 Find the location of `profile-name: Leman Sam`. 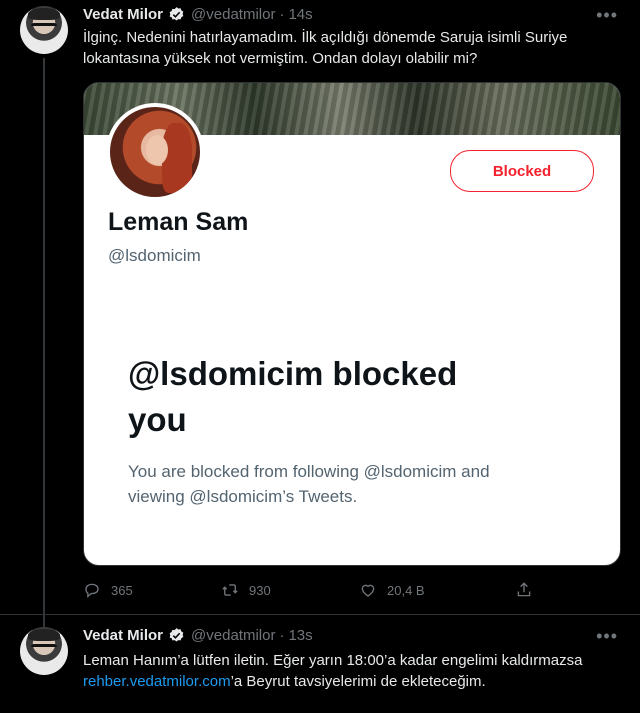

profile-name: Leman Sam is located at coordinates (178, 222).